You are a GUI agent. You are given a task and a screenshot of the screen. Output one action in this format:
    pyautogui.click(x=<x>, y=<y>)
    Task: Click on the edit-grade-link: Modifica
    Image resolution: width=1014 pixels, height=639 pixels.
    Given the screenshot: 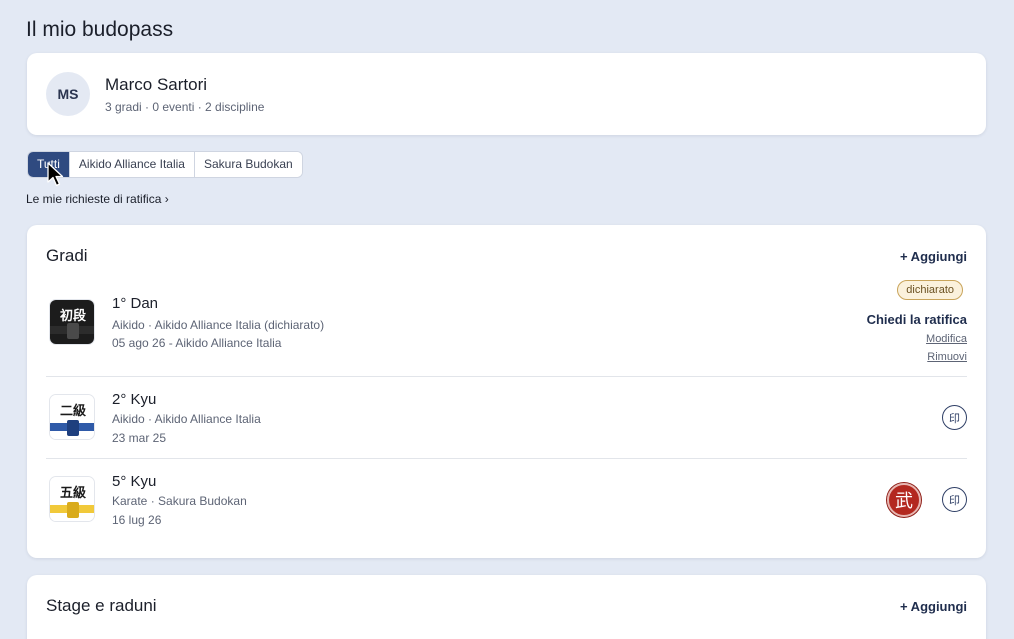 What is the action you would take?
    pyautogui.click(x=946, y=339)
    